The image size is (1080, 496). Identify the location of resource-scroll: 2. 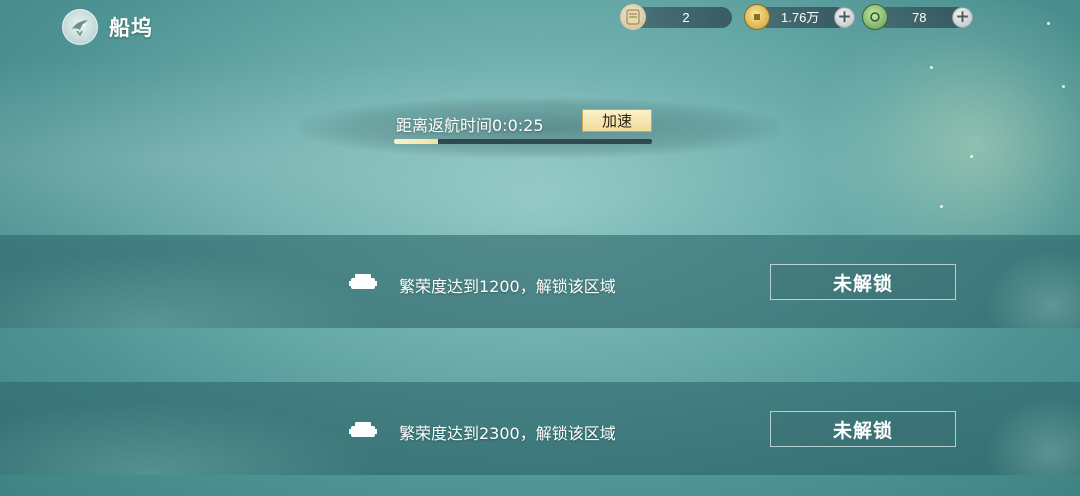
(682, 17).